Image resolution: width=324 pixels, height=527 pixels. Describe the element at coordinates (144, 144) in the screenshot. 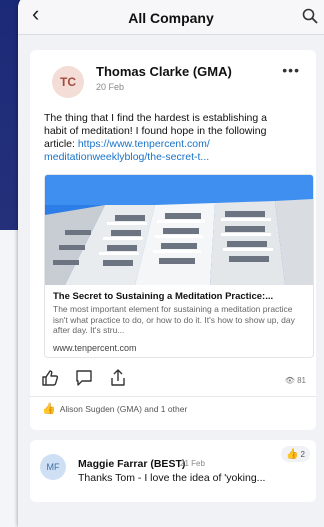

I see `post-link: https://www.tenpercent.com/` at that location.